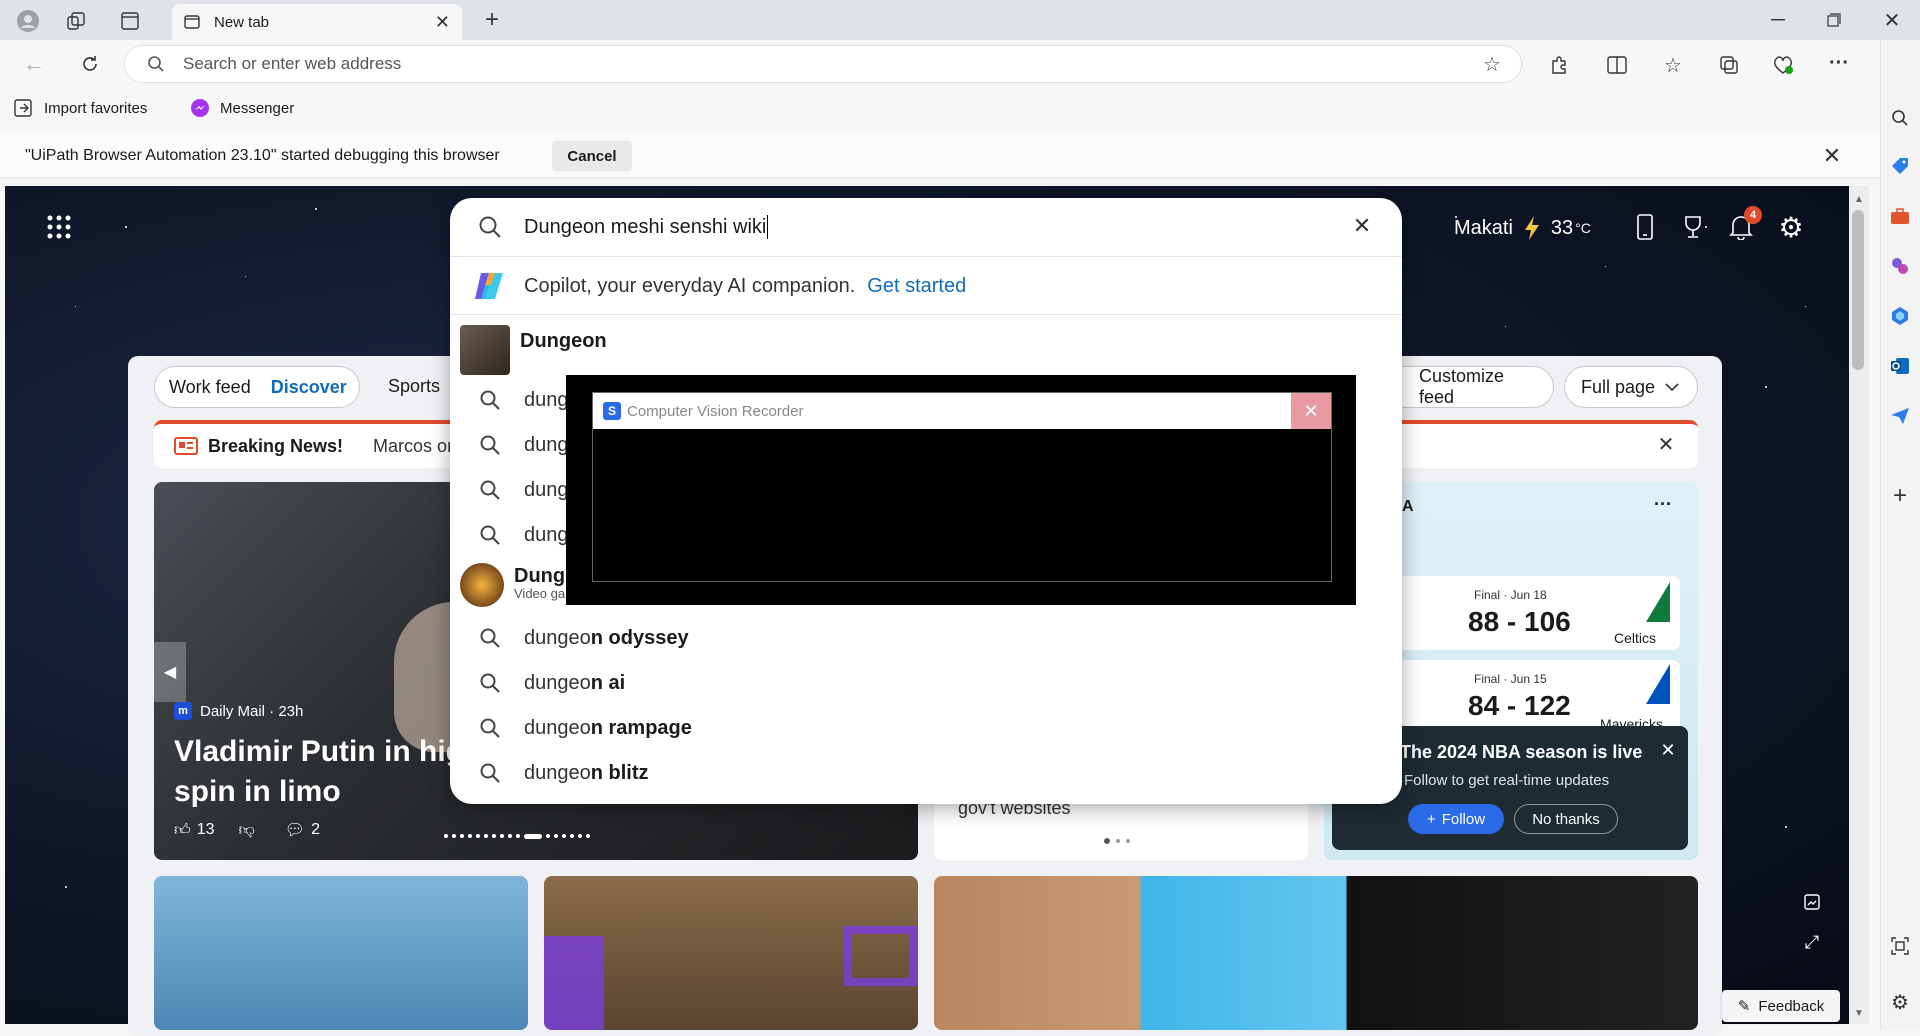 The height and width of the screenshot is (1036, 1920). Describe the element at coordinates (1900, 496) in the screenshot. I see `sidebar-add-icon: +` at that location.